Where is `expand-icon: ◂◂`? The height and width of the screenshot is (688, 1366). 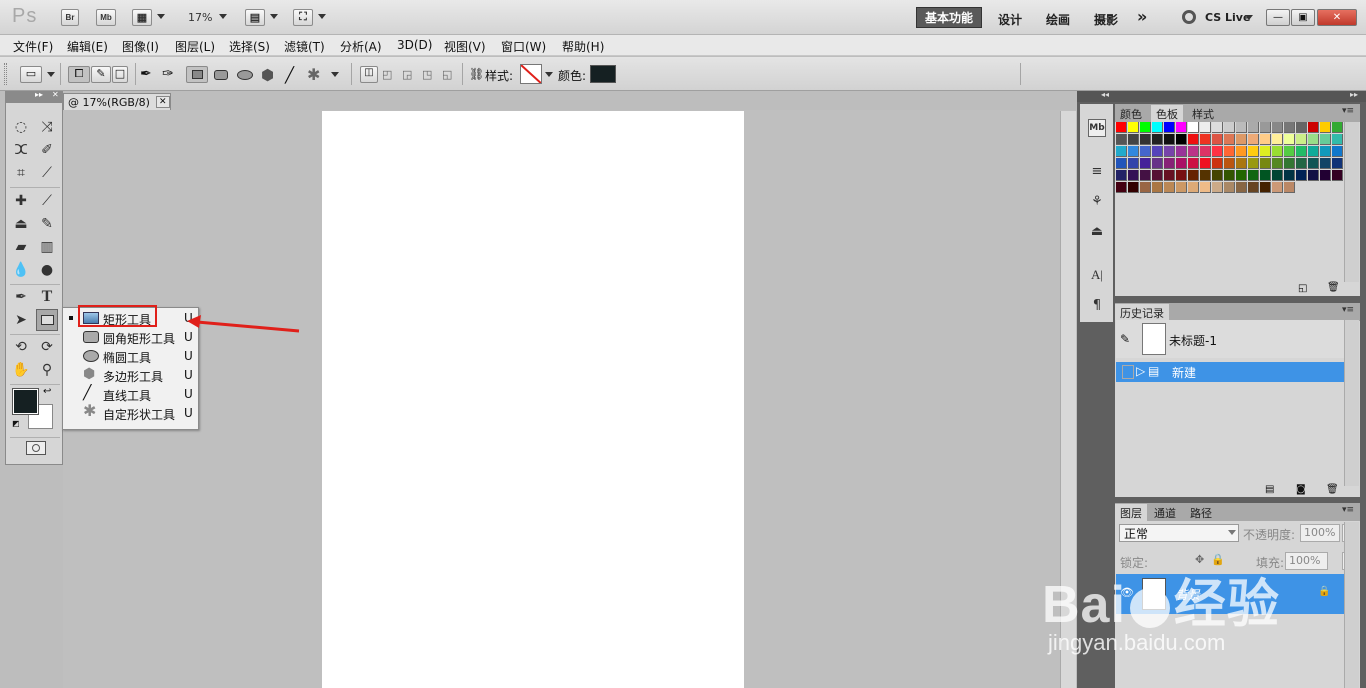 expand-icon: ◂◂ is located at coordinates (1105, 94).